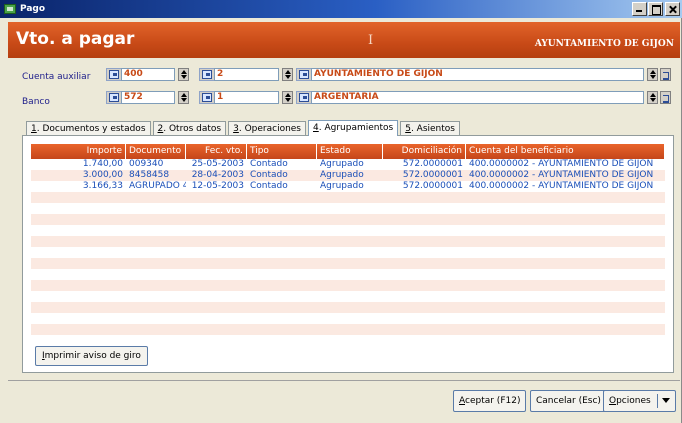 This screenshot has width=682, height=423. I want to click on cuenta-auxiliar-label: Cuenta auxiliar, so click(56, 77).